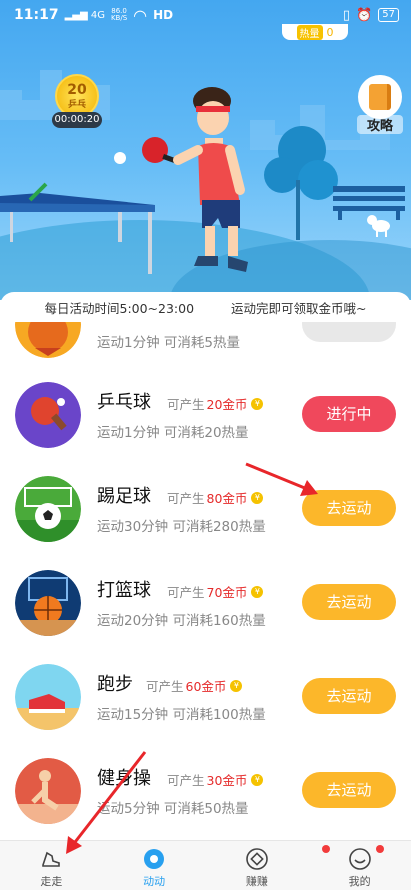 The width and height of the screenshot is (411, 890). I want to click on tab-label: 动动, so click(154, 881).